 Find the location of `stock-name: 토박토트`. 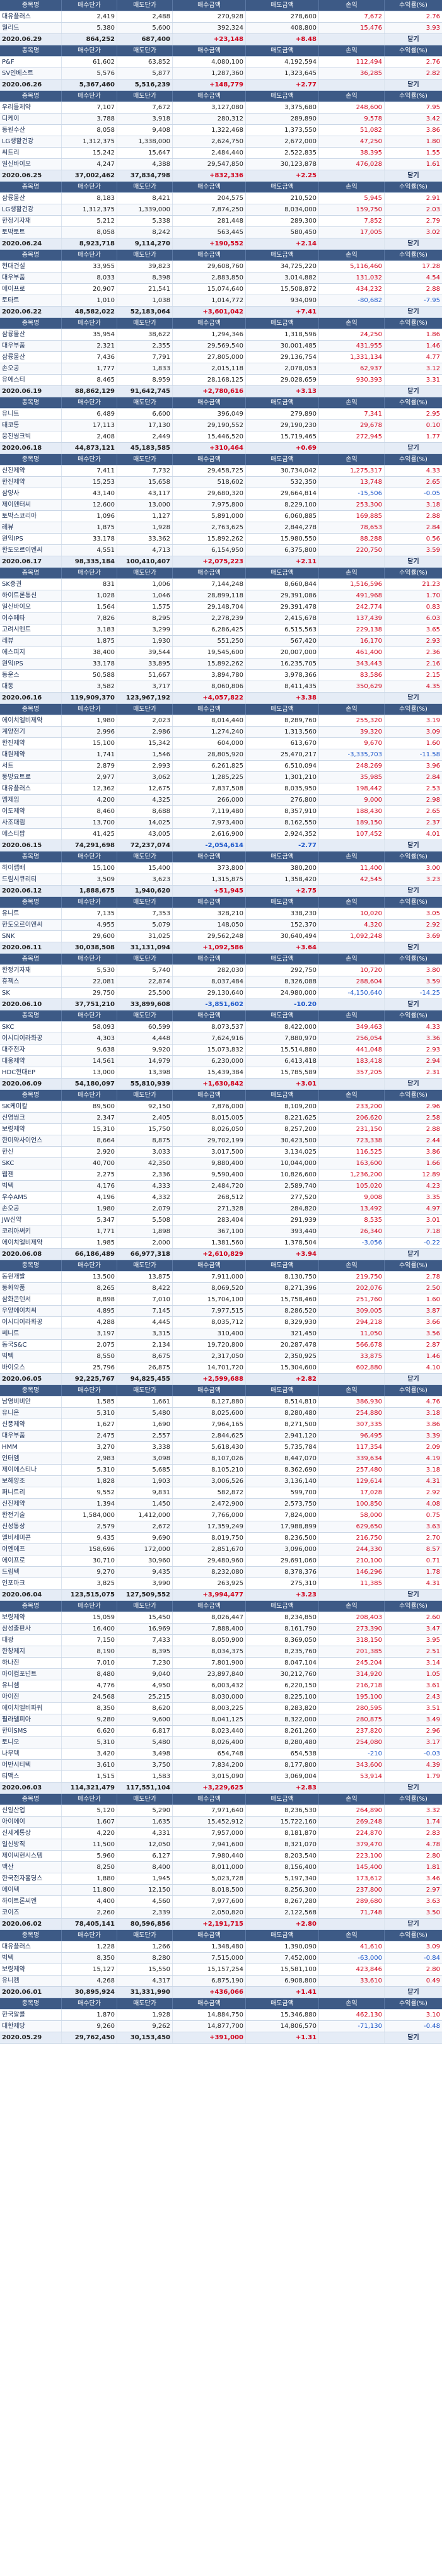

stock-name: 토박토트 is located at coordinates (31, 232).